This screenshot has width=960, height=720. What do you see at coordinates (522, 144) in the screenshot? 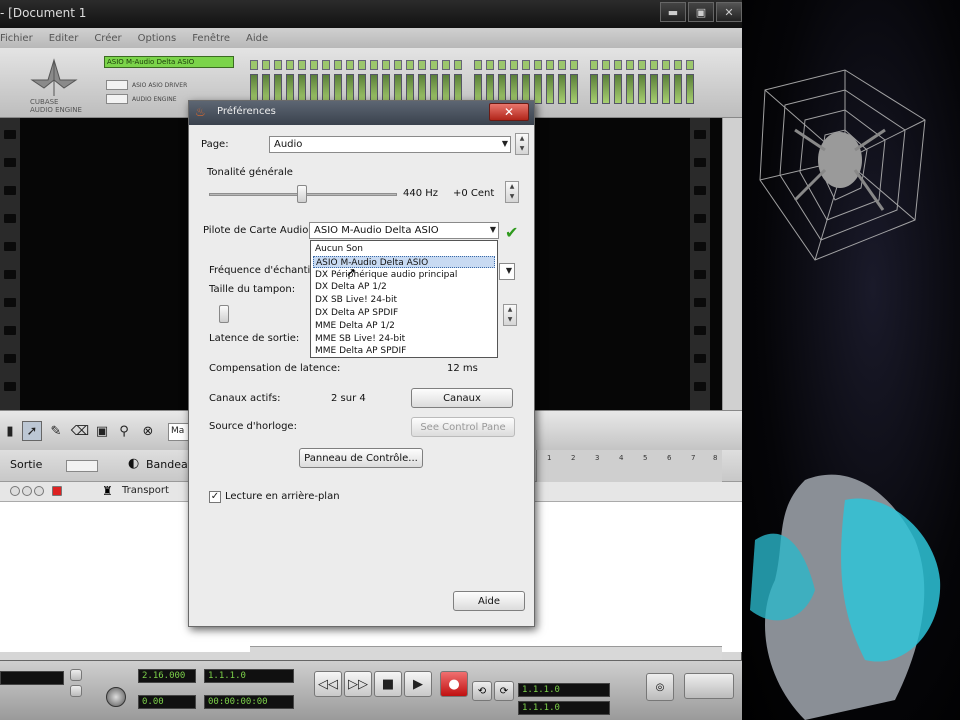
I see `page-spin: ▲ ▼` at bounding box center [522, 144].